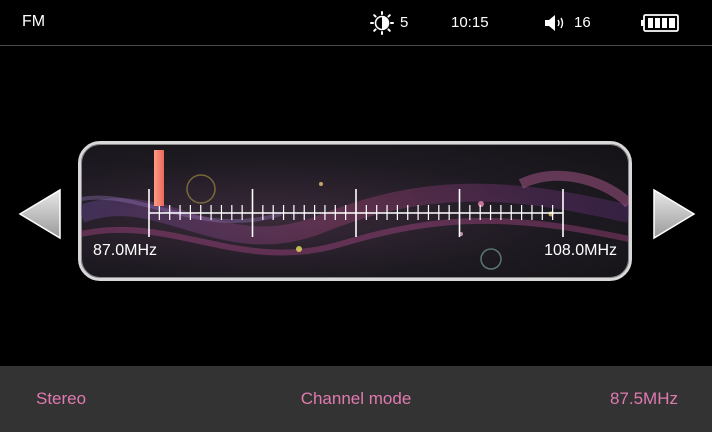 This screenshot has width=712, height=432. Describe the element at coordinates (382, 23) in the screenshot. I see `brightness-icon` at that location.